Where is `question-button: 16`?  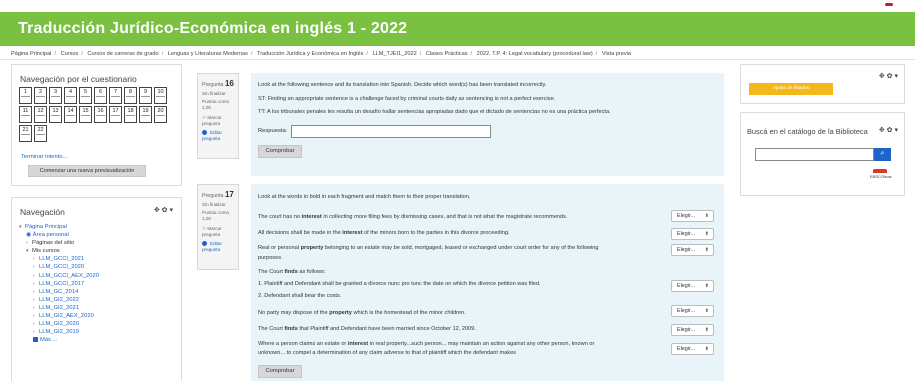 question-button: 16 is located at coordinates (100, 114).